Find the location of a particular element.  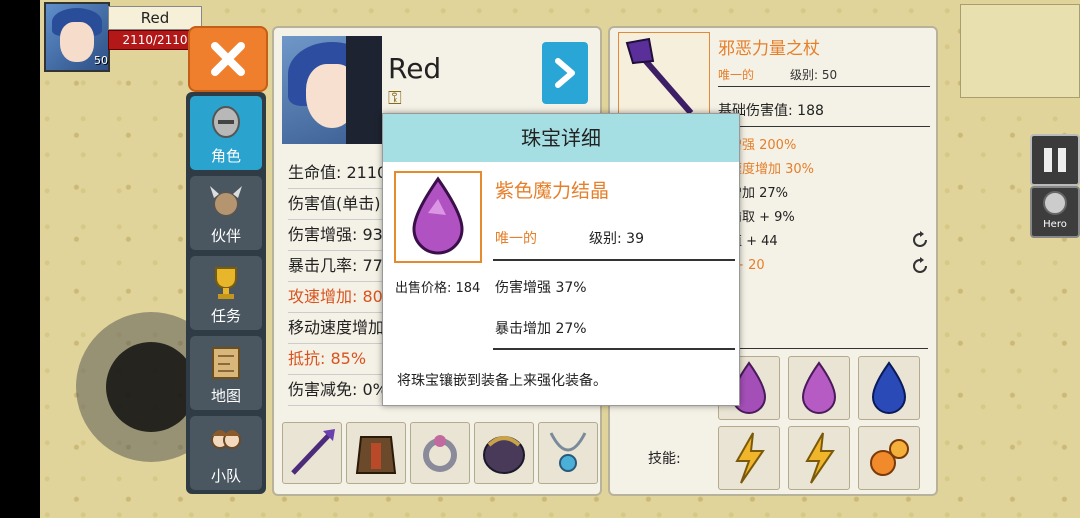

equip-slot-helmet is located at coordinates (504, 453).